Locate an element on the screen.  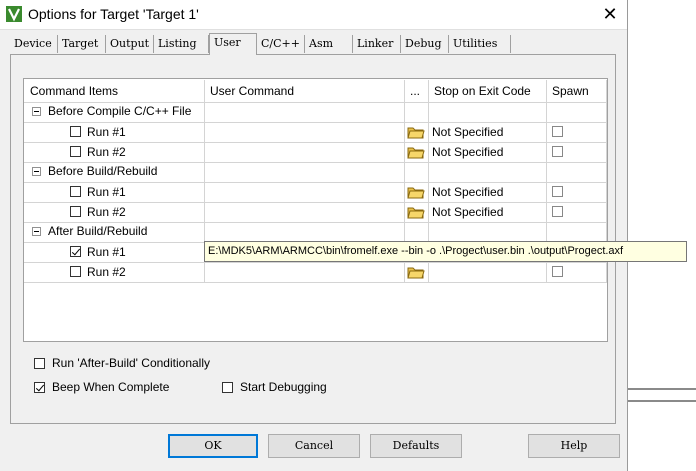
start-debugging-checkbox is located at coordinates (227, 387).